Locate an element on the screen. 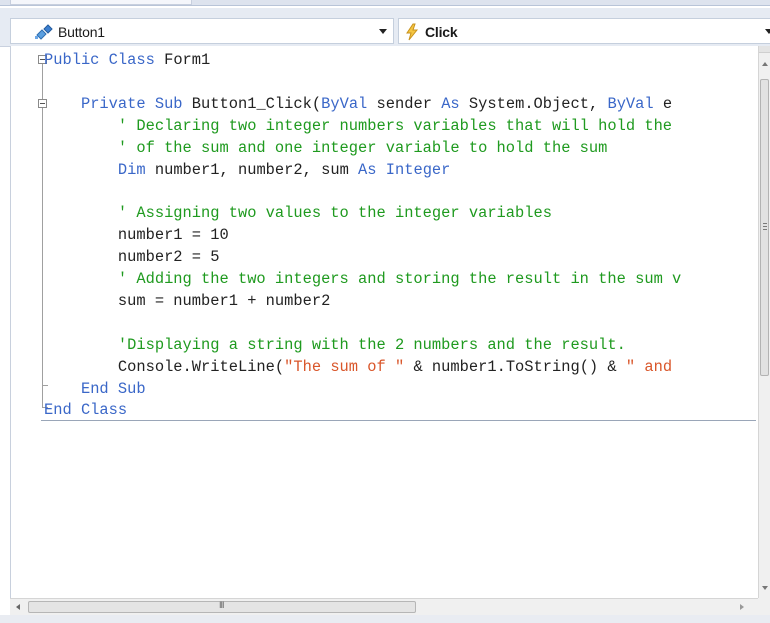 Image resolution: width=770 pixels, height=623 pixels. code-token: "The sum of " is located at coordinates (344, 366).